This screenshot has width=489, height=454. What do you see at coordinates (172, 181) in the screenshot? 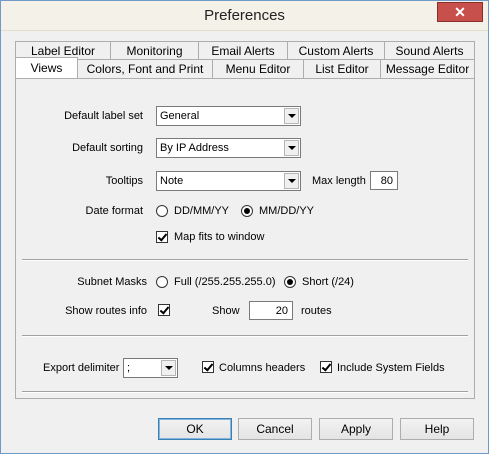
I see `tooltips-value: Note` at bounding box center [172, 181].